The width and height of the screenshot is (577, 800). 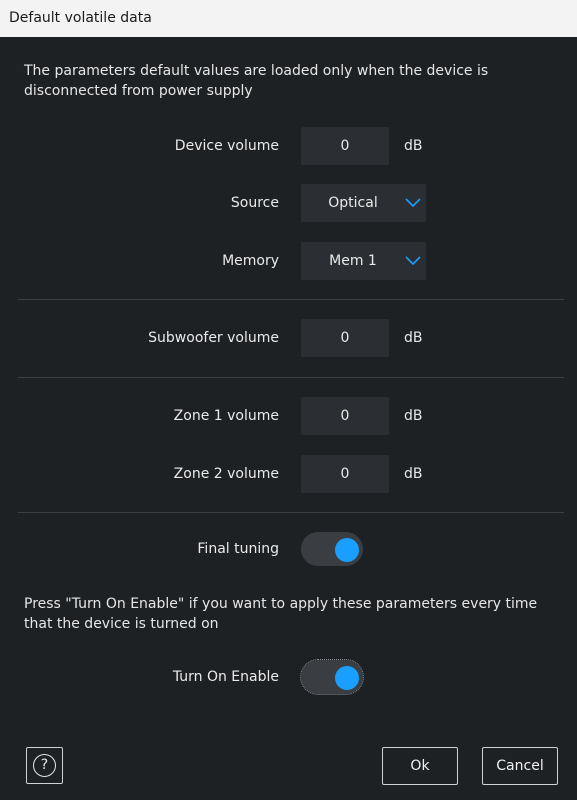 What do you see at coordinates (413, 146) in the screenshot?
I see `device-volume-unit: dB` at bounding box center [413, 146].